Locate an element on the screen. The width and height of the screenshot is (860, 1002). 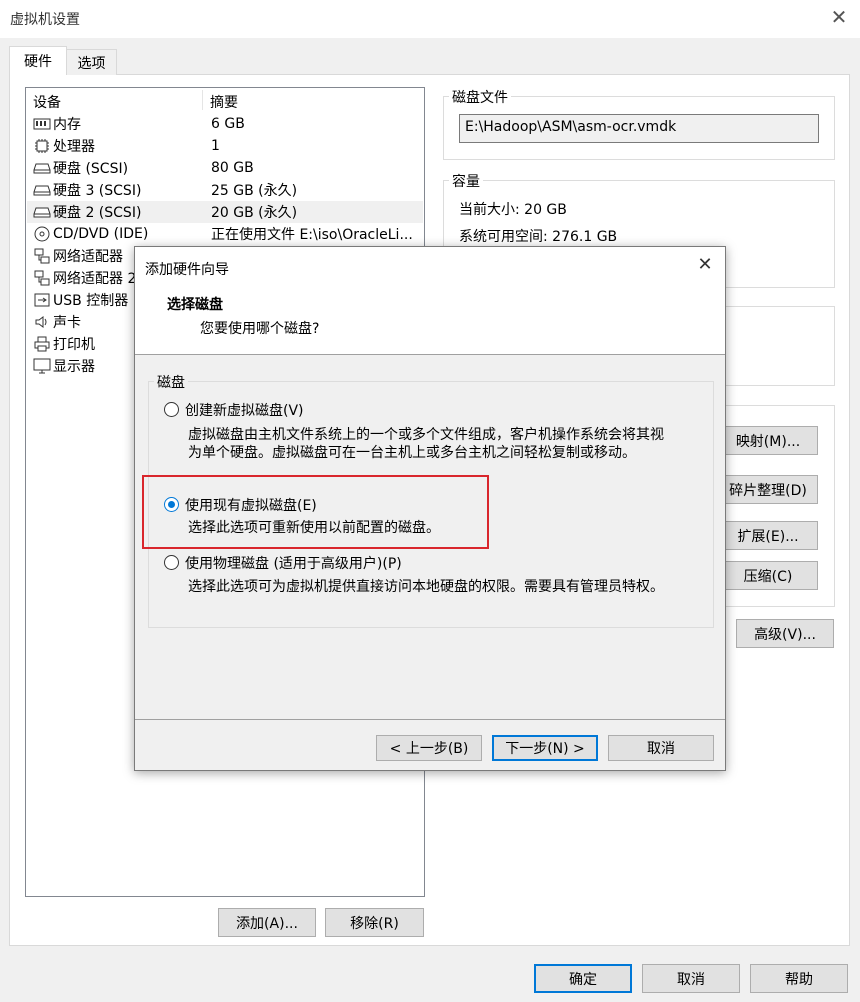
tab-options: 选项 is located at coordinates (91, 62).